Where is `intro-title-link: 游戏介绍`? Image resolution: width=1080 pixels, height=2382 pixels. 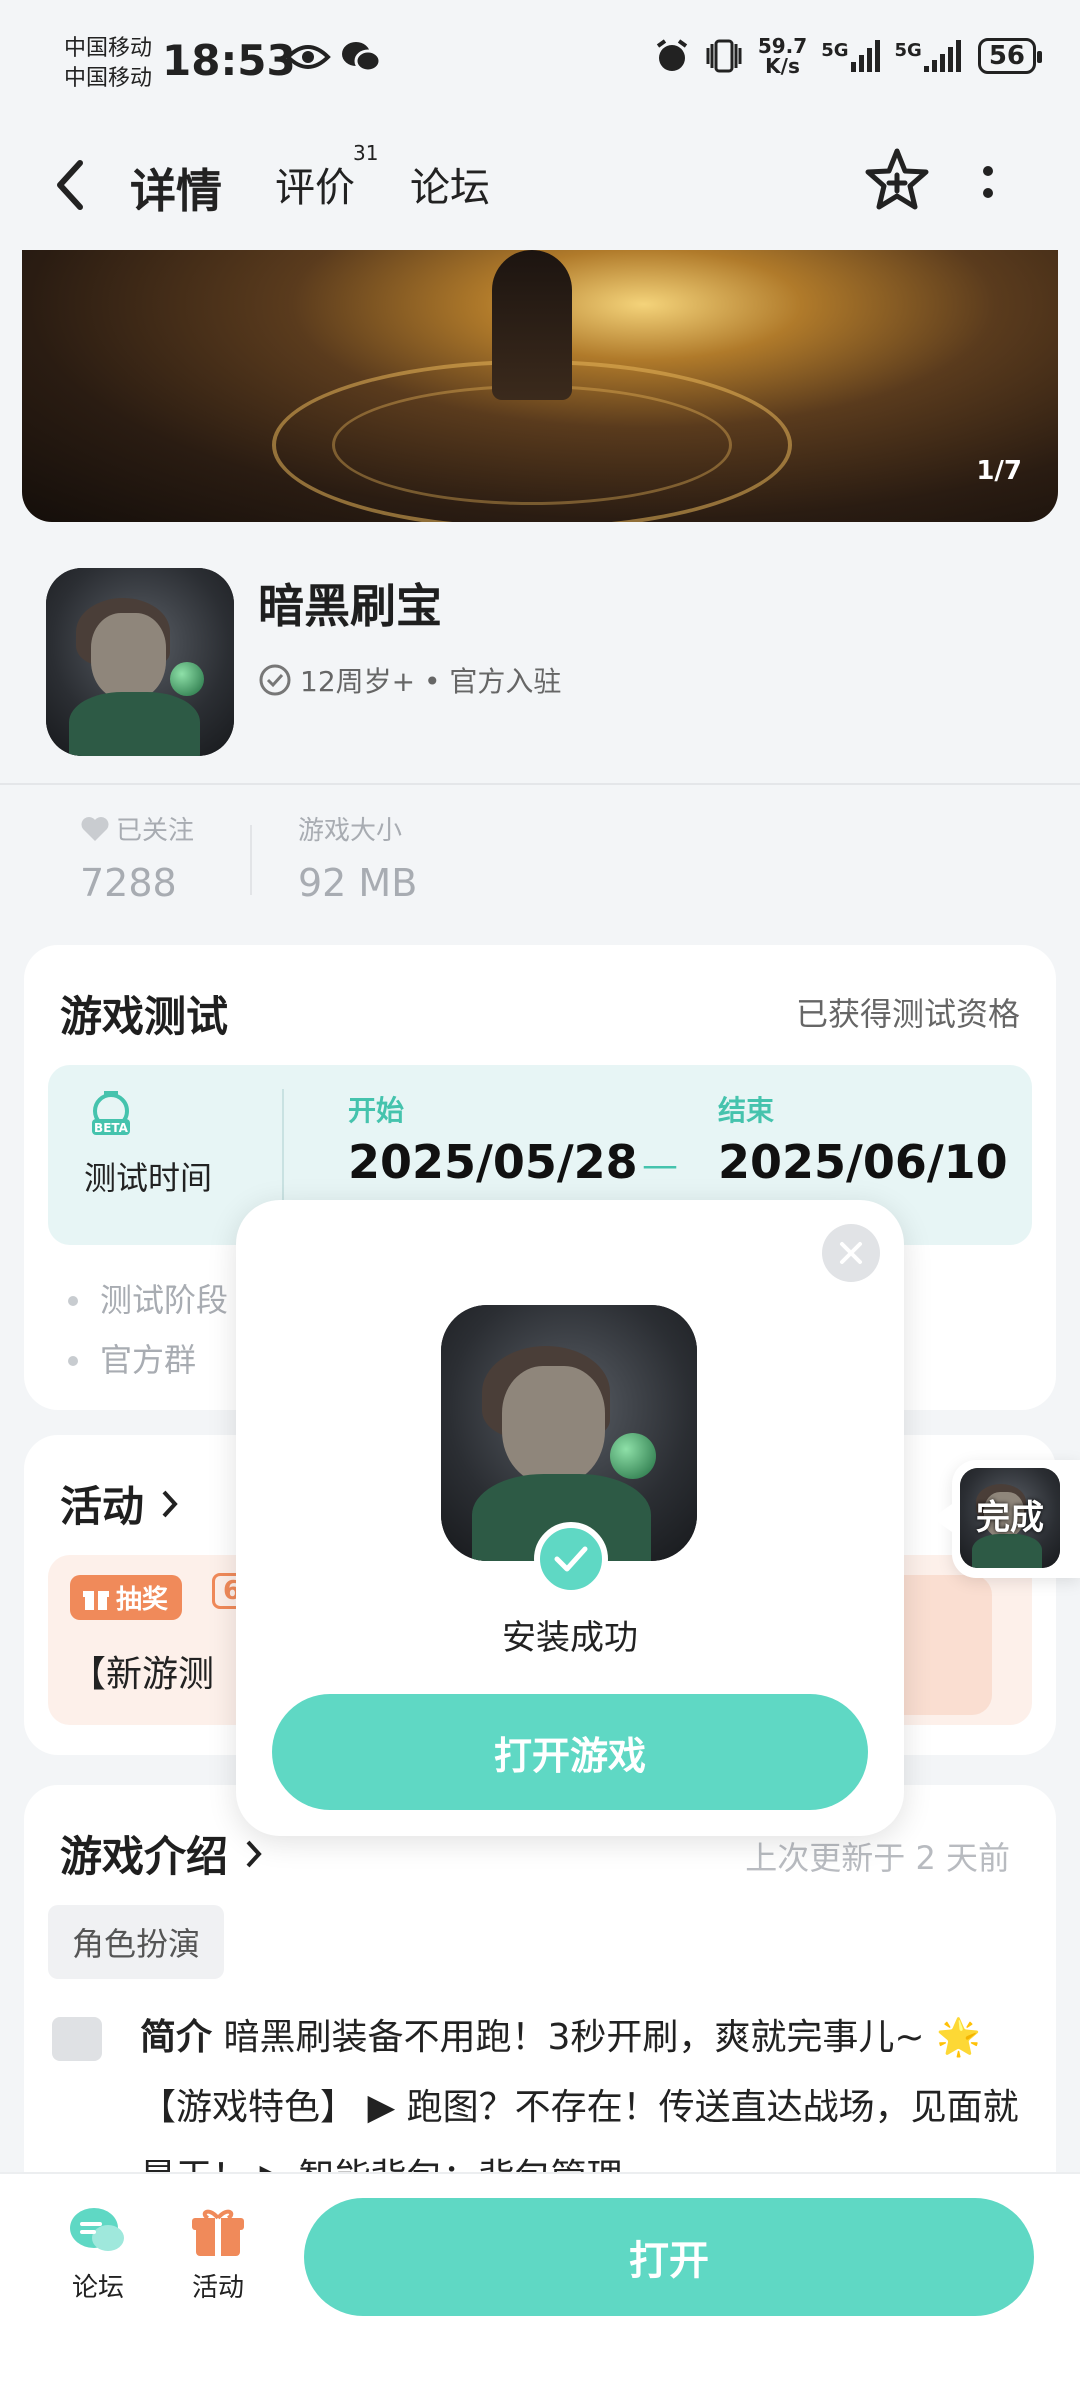
intro-title-link: 游戏介绍 is located at coordinates (162, 1853).